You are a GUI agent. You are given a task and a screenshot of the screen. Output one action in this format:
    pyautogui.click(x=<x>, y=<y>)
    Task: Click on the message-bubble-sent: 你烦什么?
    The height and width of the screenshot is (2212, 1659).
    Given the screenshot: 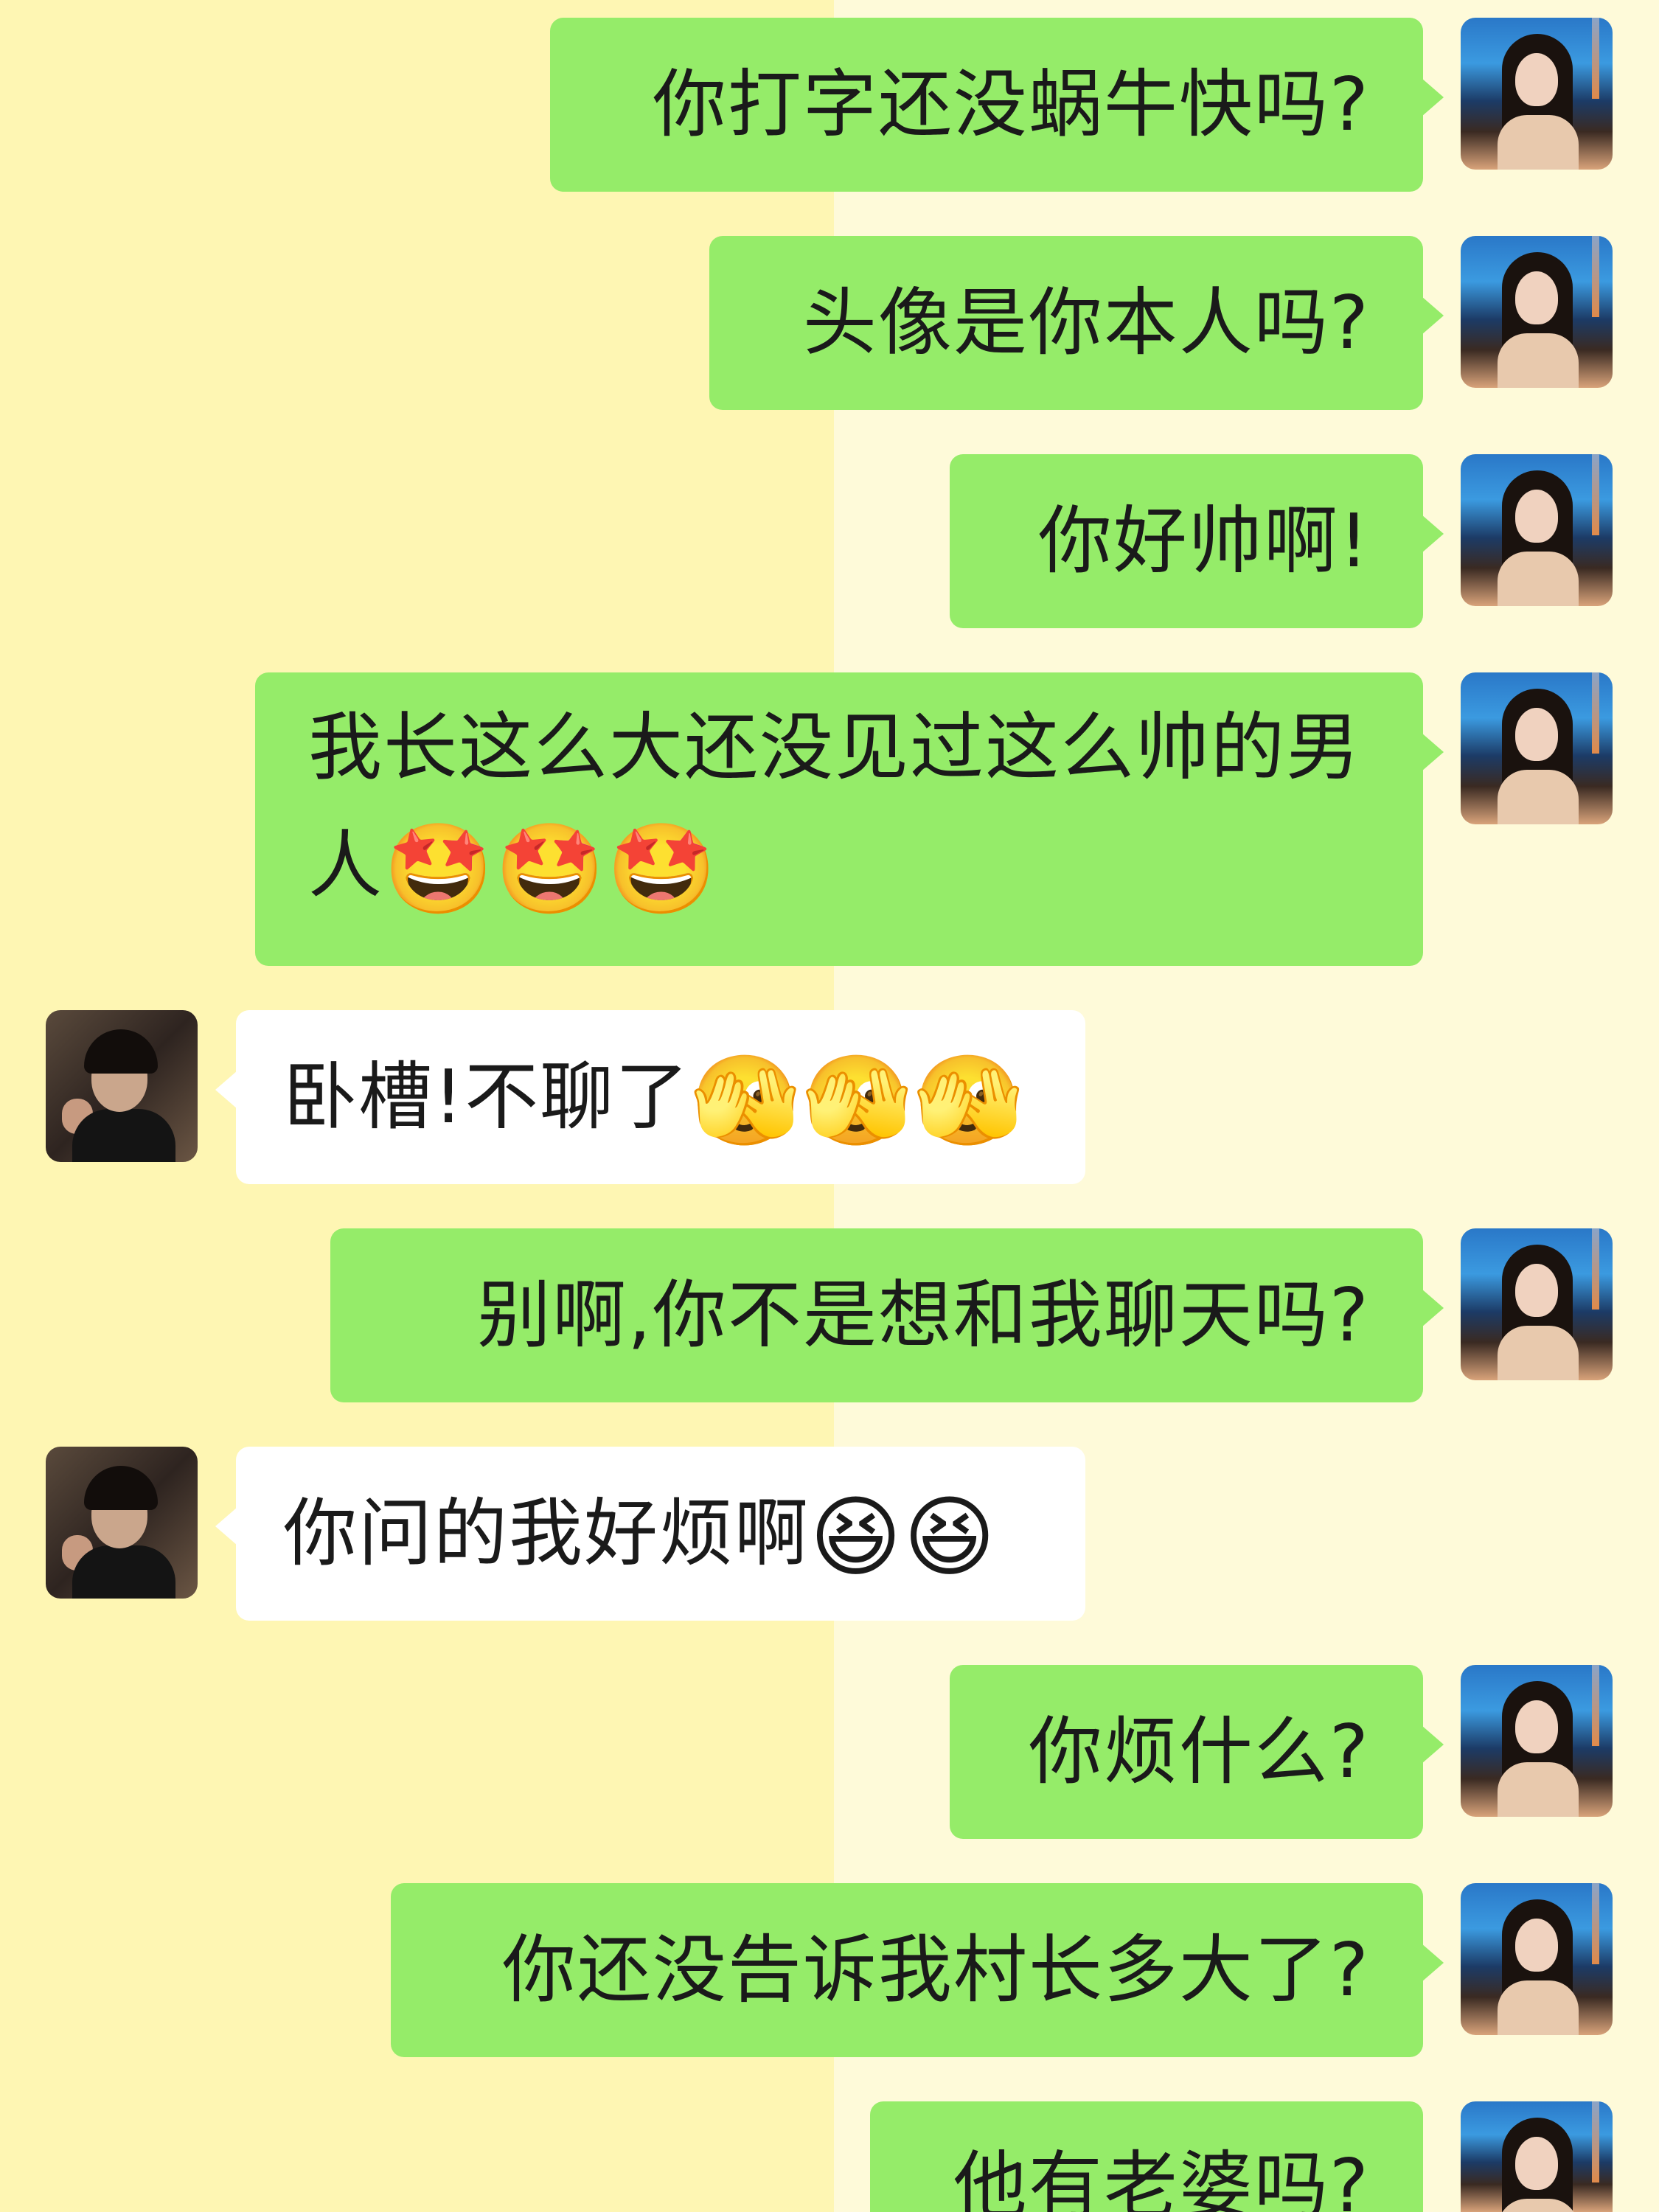 What is the action you would take?
    pyautogui.click(x=1197, y=1752)
    